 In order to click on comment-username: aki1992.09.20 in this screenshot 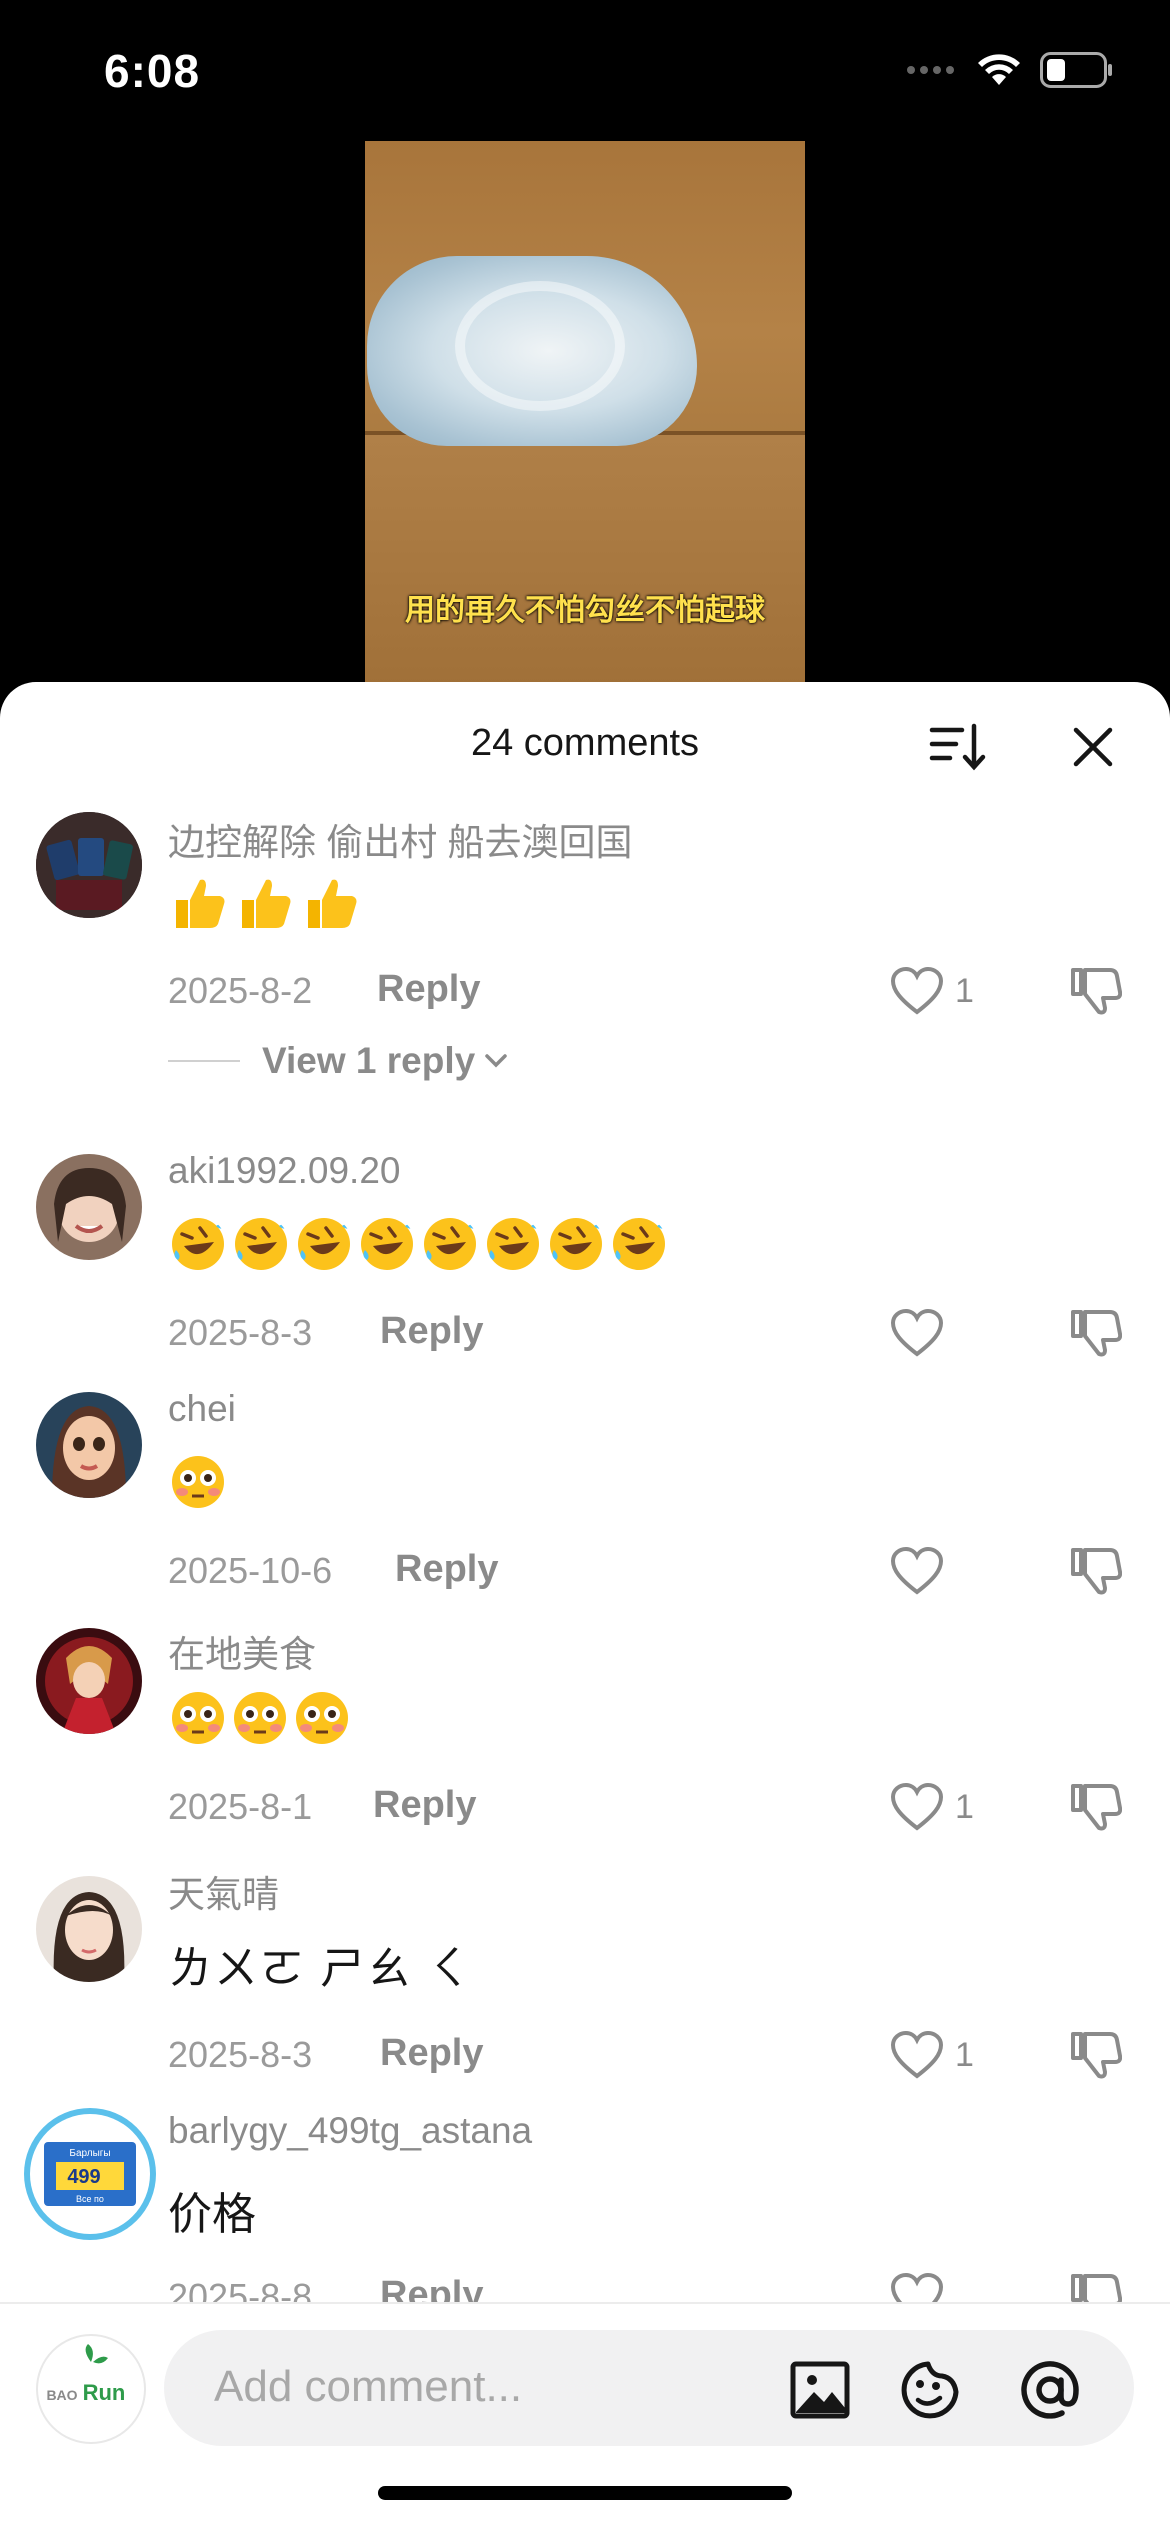, I will do `click(284, 1171)`.